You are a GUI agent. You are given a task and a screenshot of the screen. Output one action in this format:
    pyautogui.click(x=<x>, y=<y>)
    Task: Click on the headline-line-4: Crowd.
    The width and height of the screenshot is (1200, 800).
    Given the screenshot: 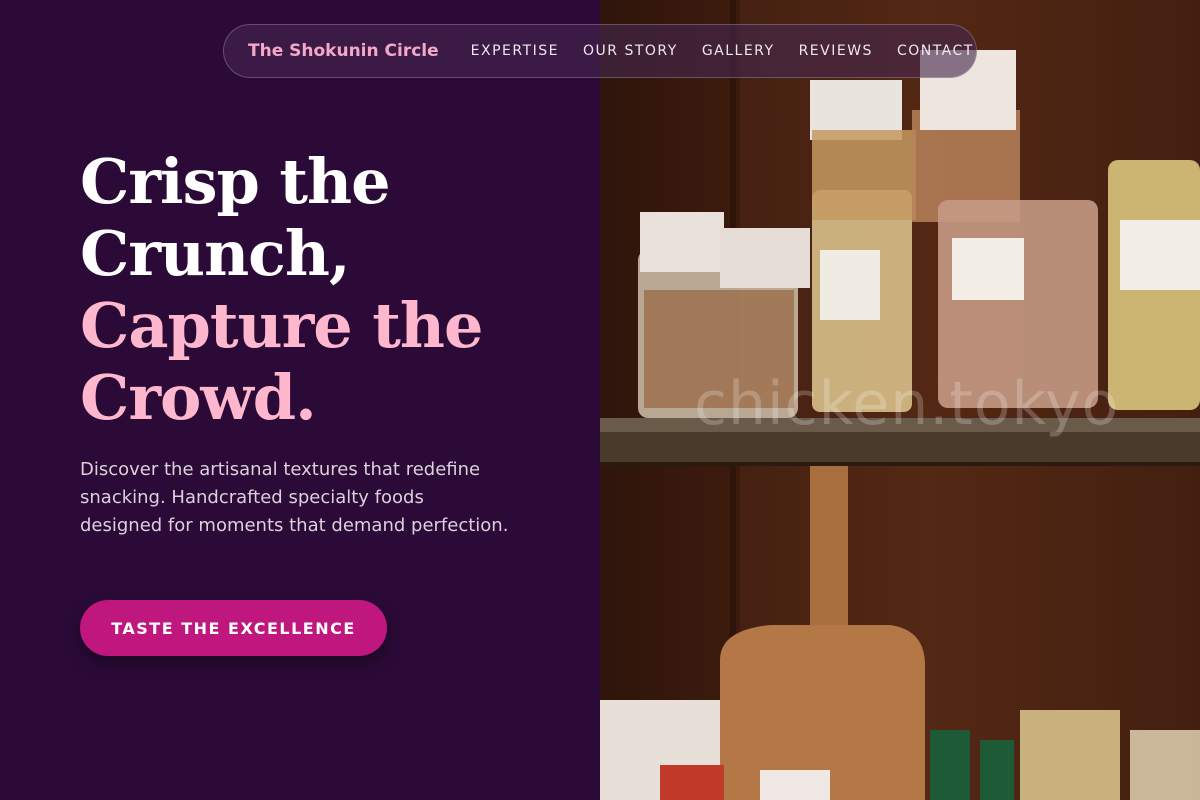 What is the action you would take?
    pyautogui.click(x=198, y=397)
    